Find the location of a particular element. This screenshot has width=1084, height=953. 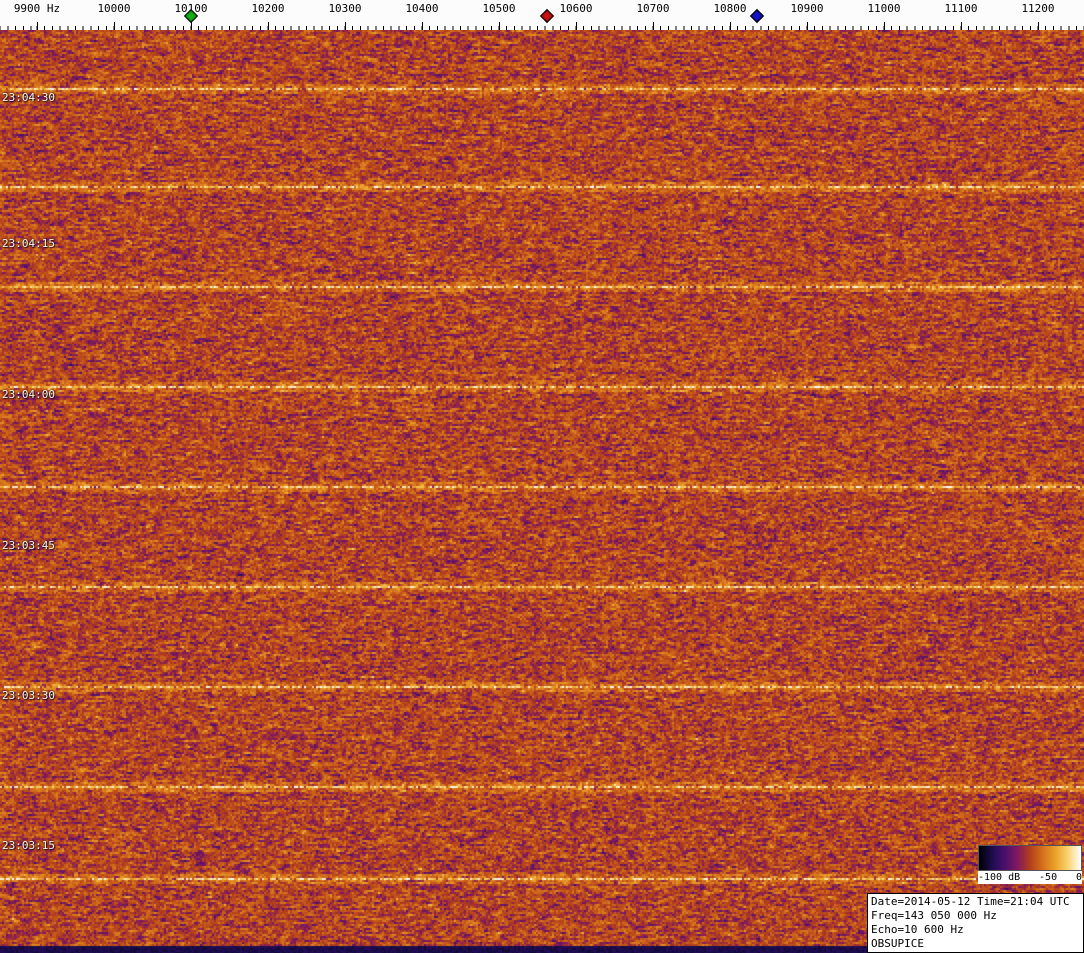

info-freq-line: Freq=143 050 000 Hz is located at coordinates (934, 915).